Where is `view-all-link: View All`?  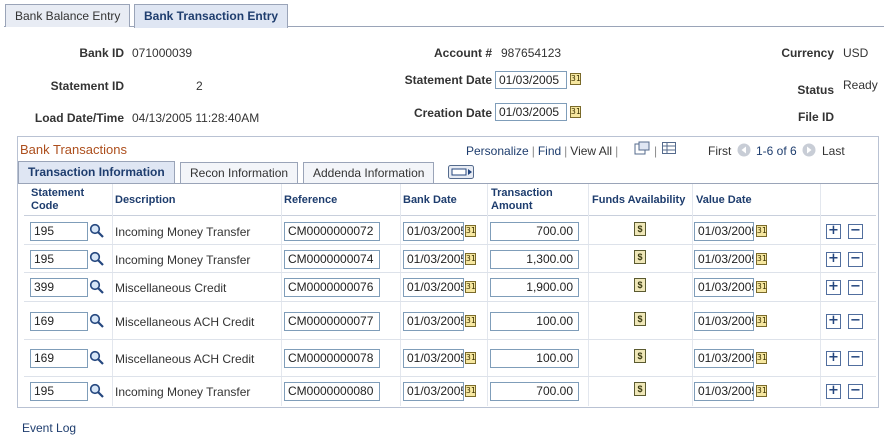
view-all-link: View All is located at coordinates (591, 151).